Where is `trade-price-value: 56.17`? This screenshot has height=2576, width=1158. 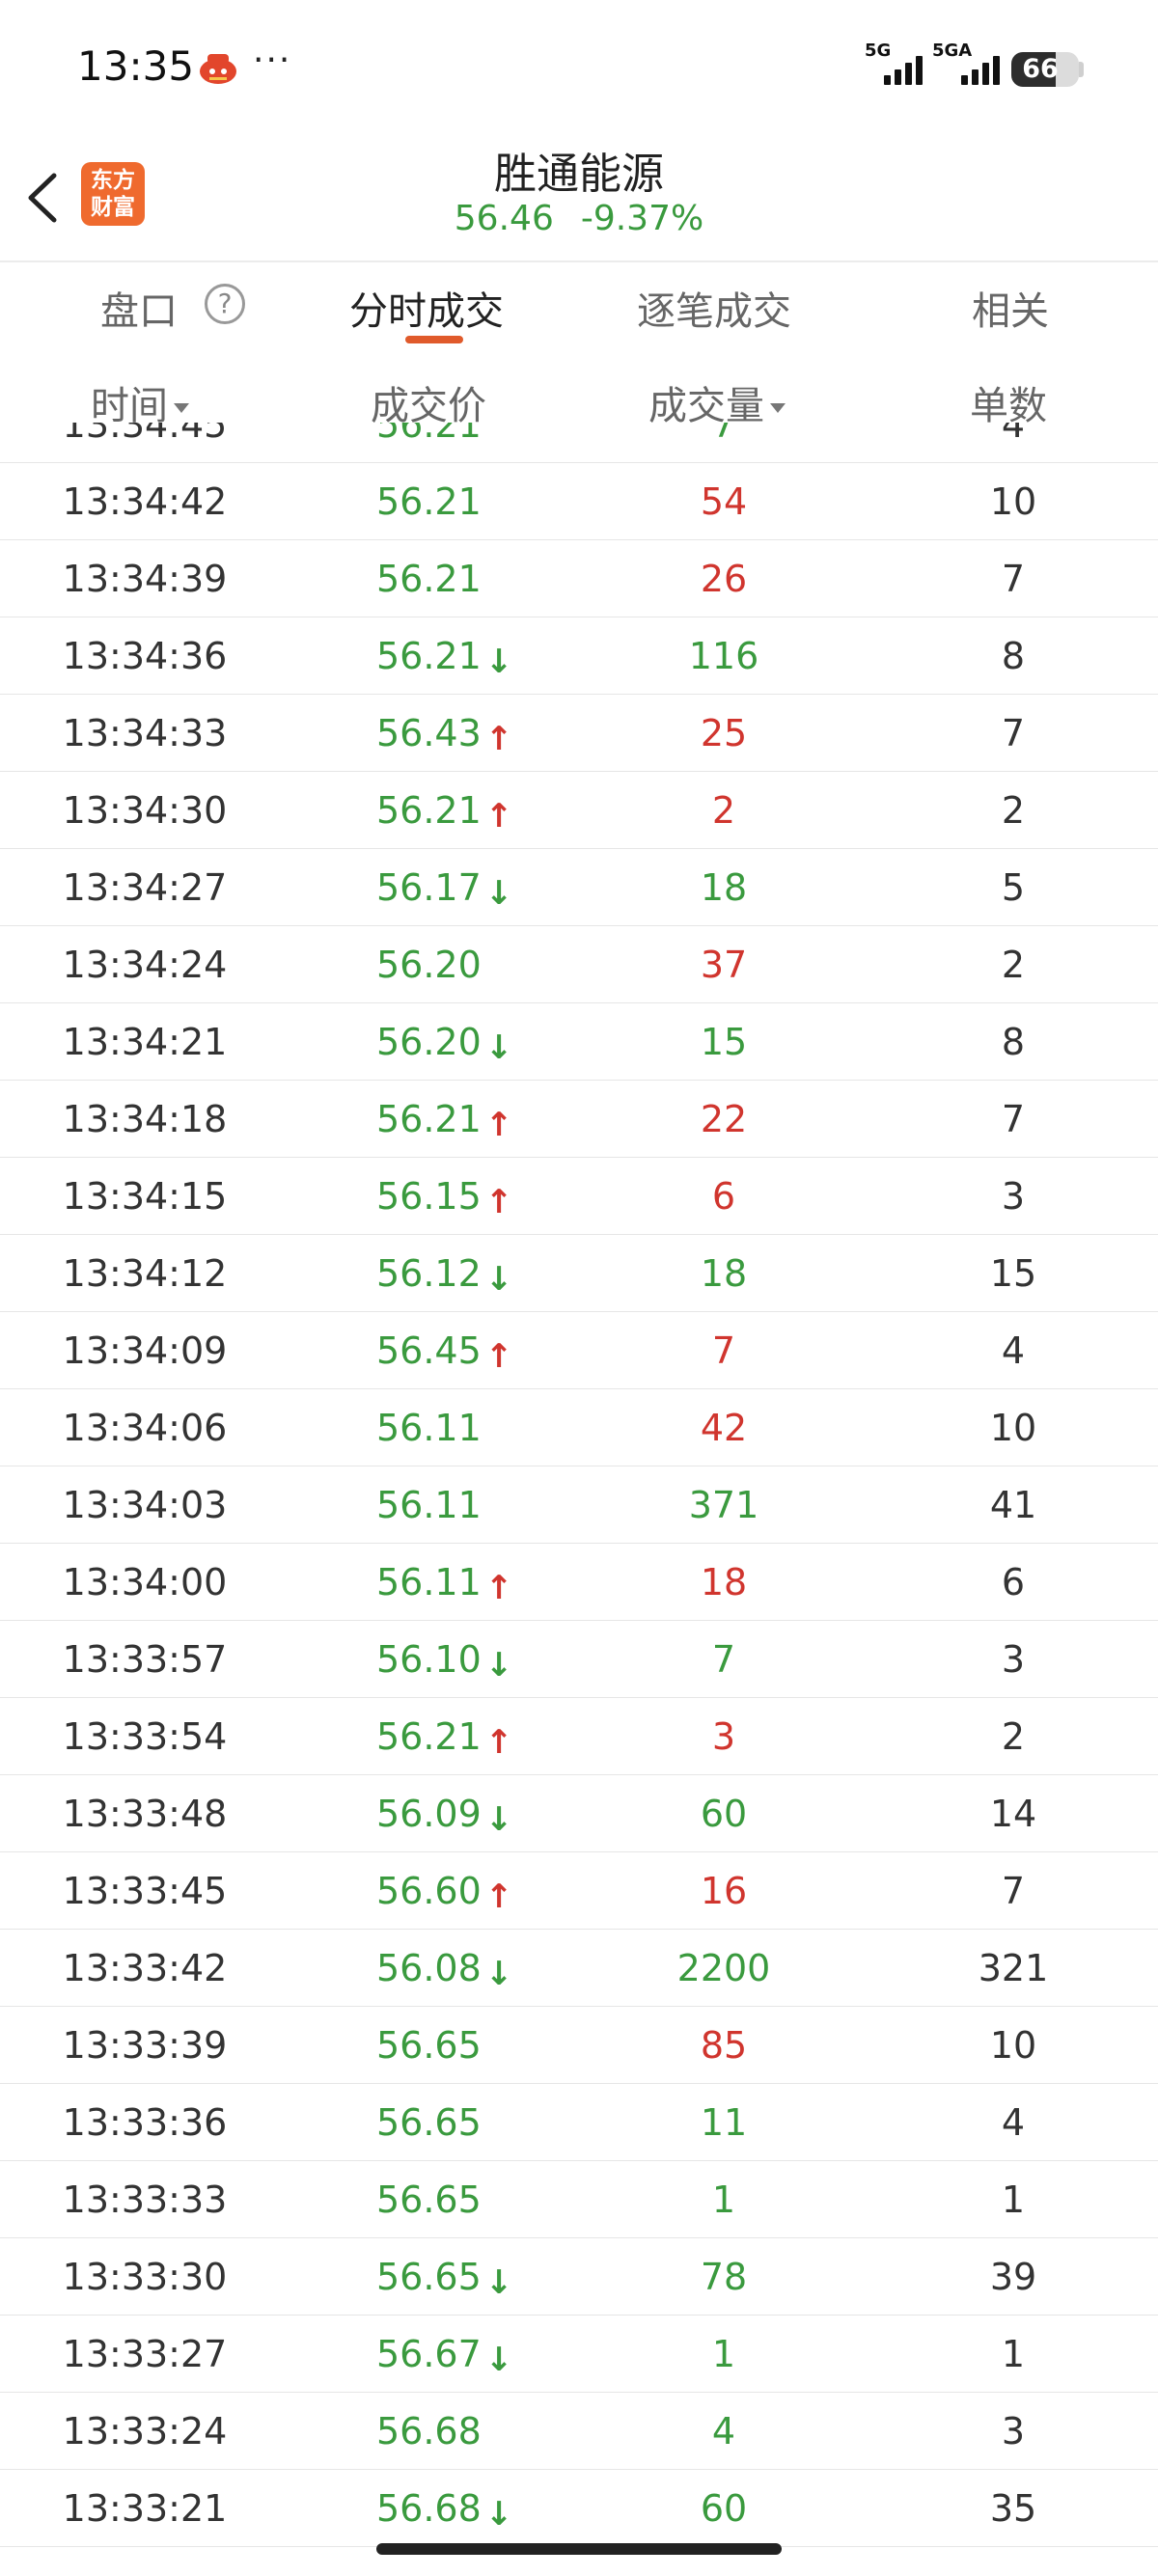
trade-price-value: 56.17 is located at coordinates (429, 887).